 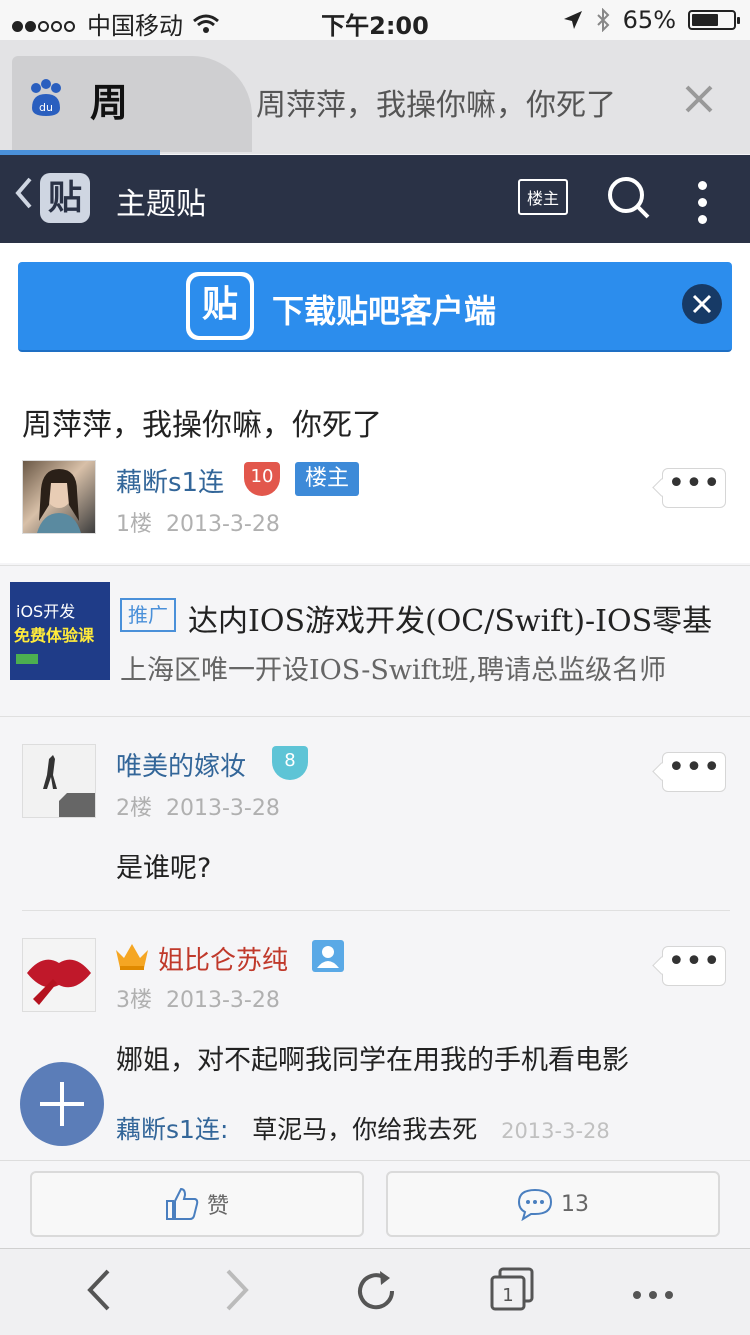 I want to click on reply-meta: 3楼 2013-3-28, so click(x=198, y=998).